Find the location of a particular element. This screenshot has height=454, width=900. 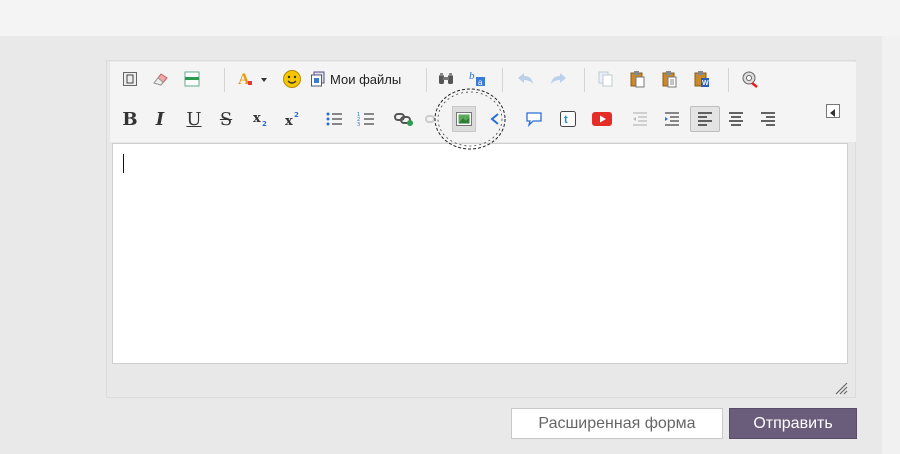

text-color-button: A is located at coordinates (252, 79).